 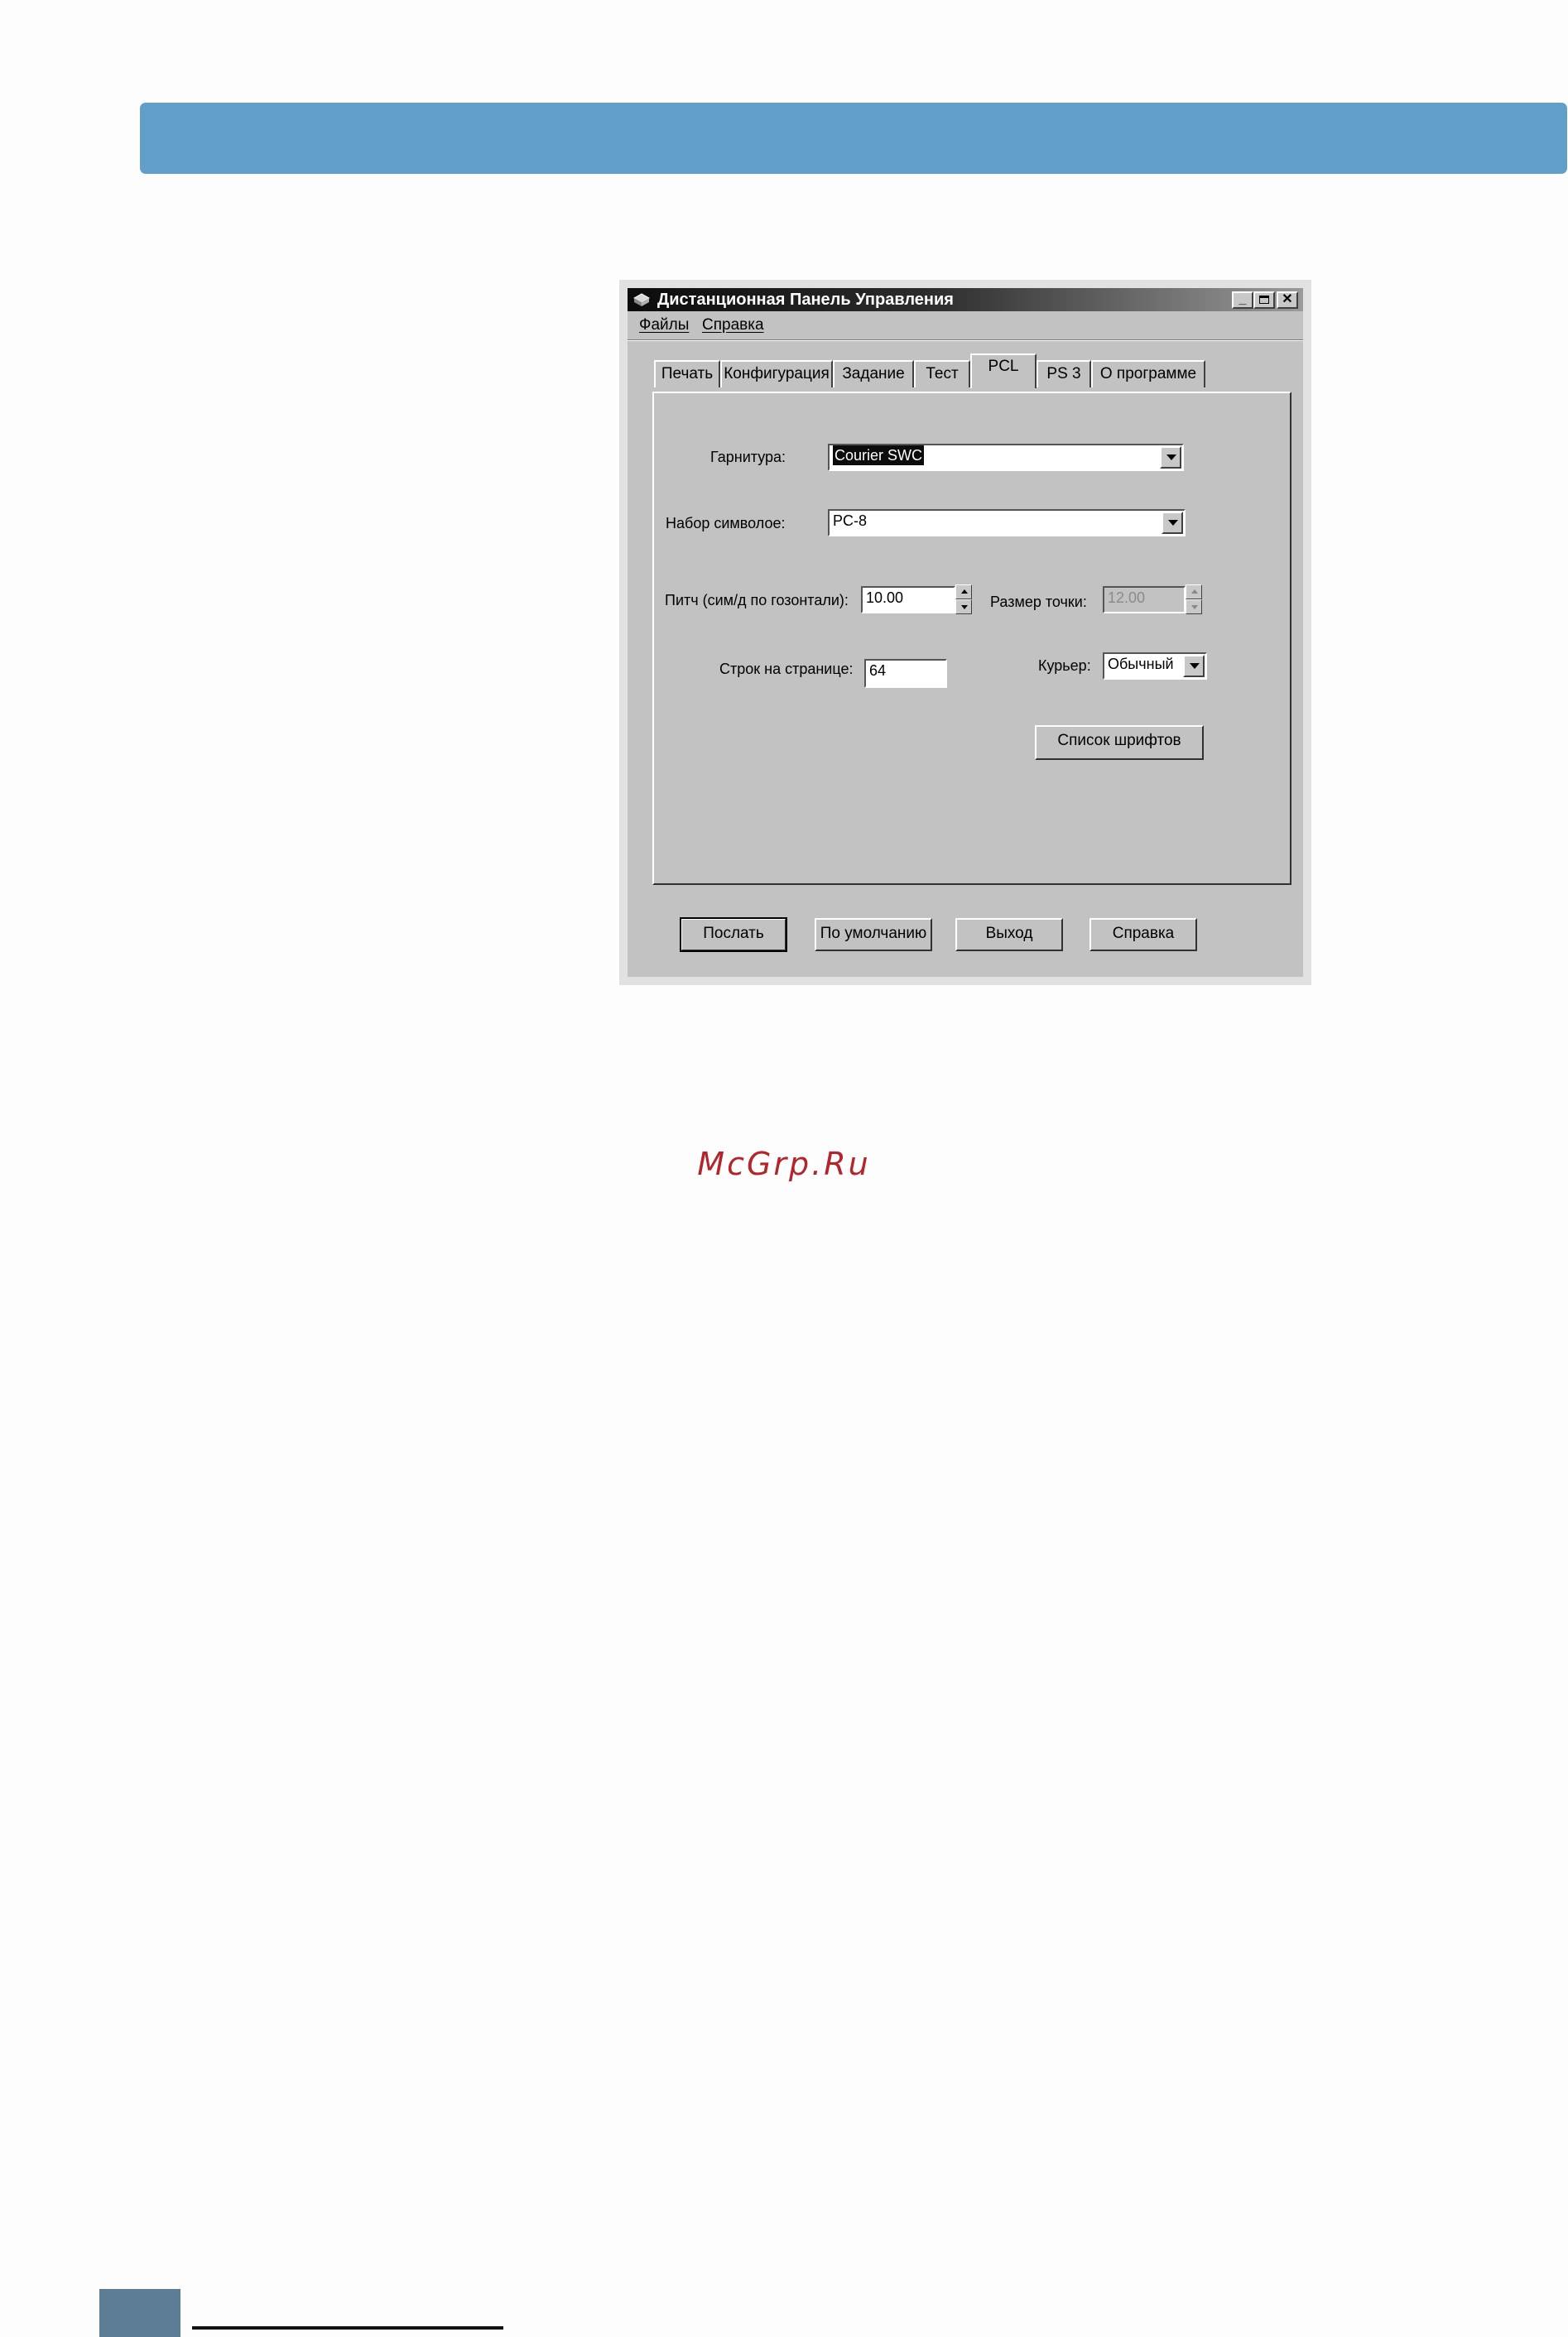 I want to click on typeface-label: Гарнитура:, so click(x=748, y=457).